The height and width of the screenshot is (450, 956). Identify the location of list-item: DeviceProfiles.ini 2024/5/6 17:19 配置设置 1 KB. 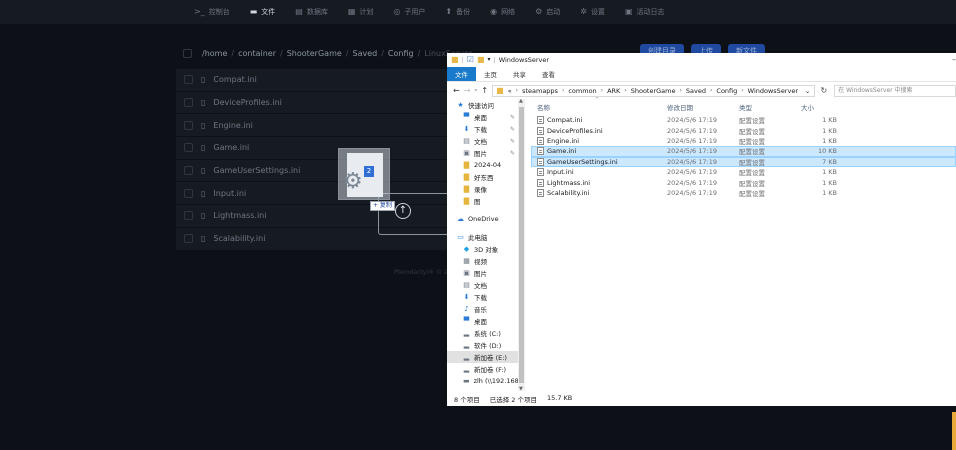
(743, 130).